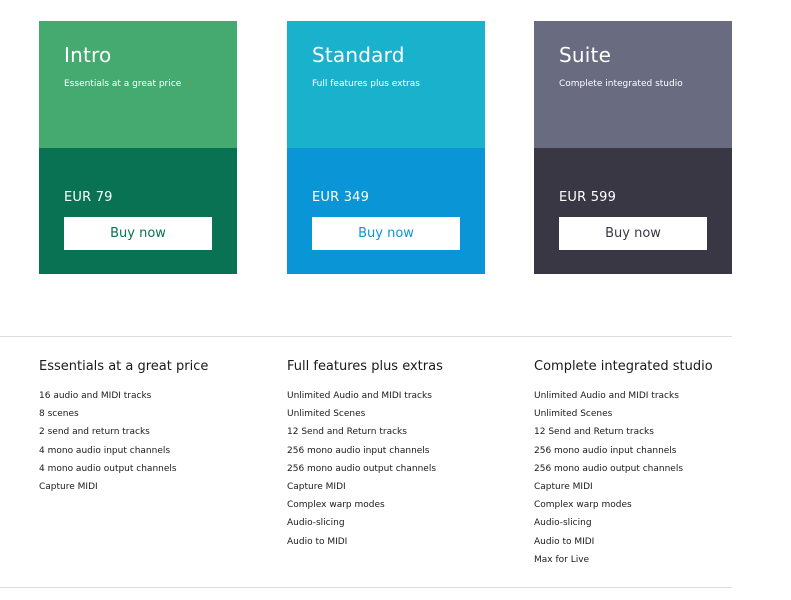 This screenshot has width=791, height=600. Describe the element at coordinates (365, 366) in the screenshot. I see `feature-column-heading: Full features plus extras` at that location.